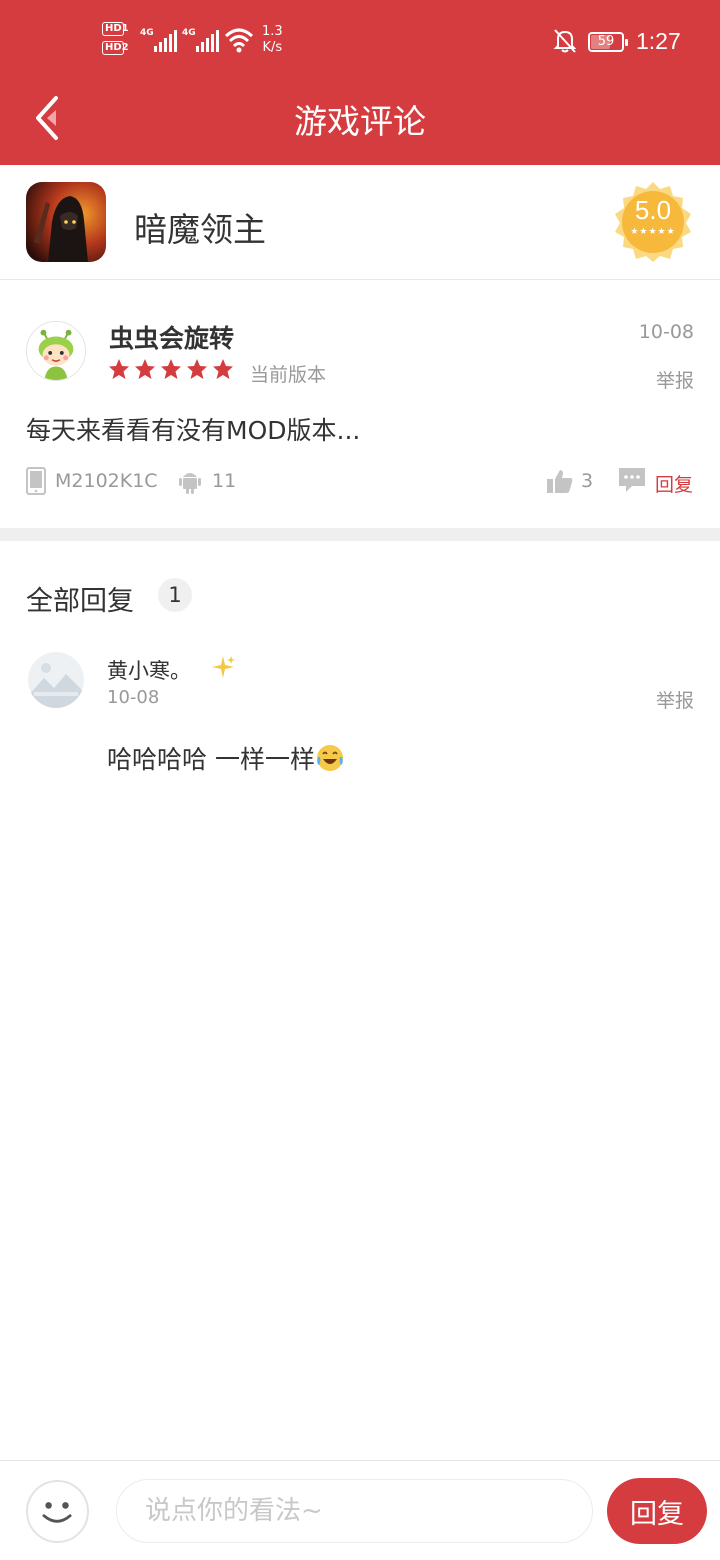  I want to click on comment-author: 虫虫会旋转, so click(171, 337).